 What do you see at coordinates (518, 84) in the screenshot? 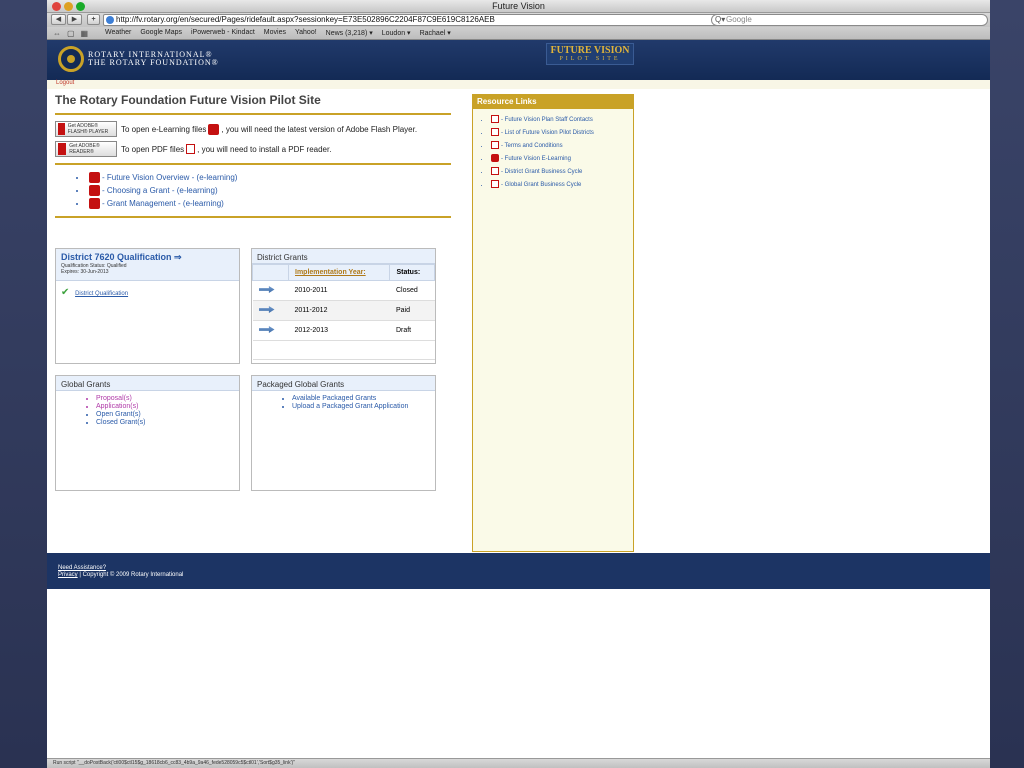
I see `logout-bar: Logout` at bounding box center [518, 84].